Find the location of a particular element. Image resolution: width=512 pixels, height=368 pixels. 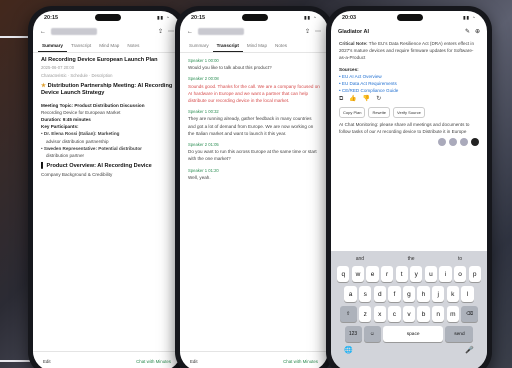

sources-label: Sources: is located at coordinates (349, 69).